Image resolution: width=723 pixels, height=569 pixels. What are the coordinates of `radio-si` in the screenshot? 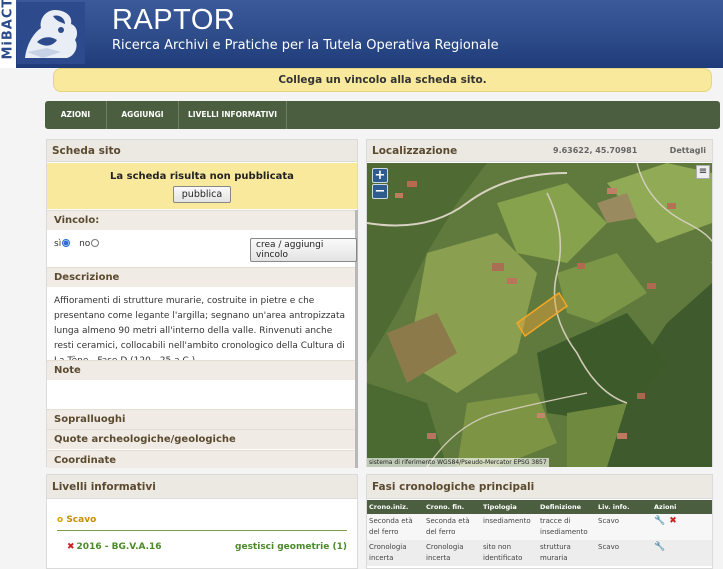 It's located at (66, 243).